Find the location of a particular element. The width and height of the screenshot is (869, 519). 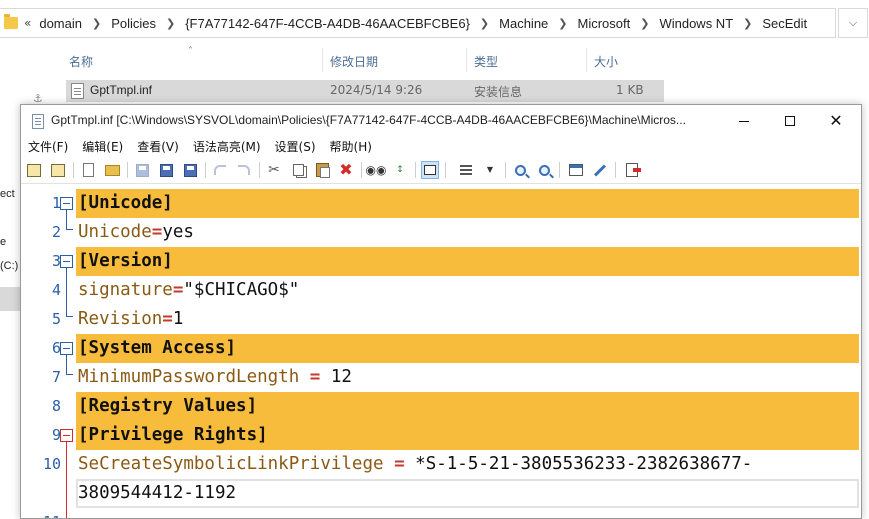

customize-scheme-button is located at coordinates (600, 170).